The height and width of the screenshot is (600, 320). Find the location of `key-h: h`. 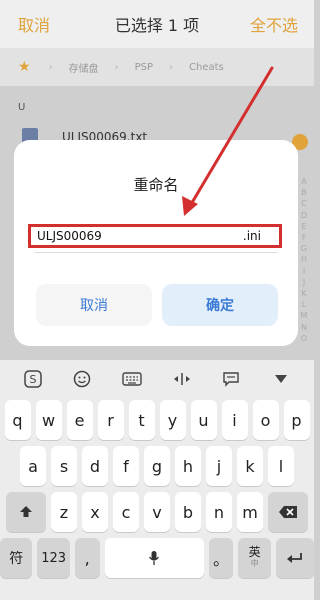

key-h: h is located at coordinates (188, 466).